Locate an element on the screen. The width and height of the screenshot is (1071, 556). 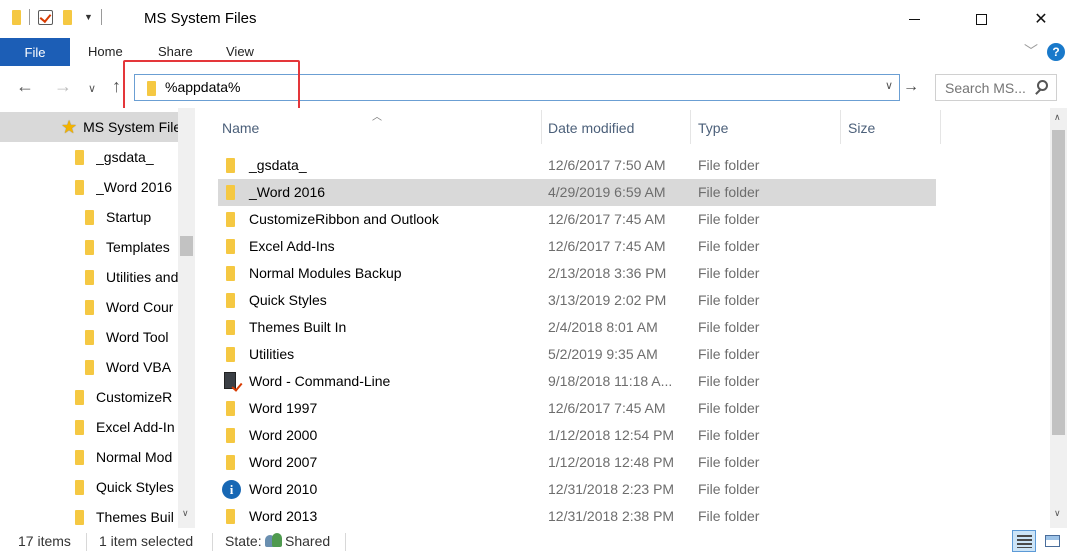
table-row: Word 1997 12/6/2017 7:45 AM File folder is located at coordinates (577, 408).